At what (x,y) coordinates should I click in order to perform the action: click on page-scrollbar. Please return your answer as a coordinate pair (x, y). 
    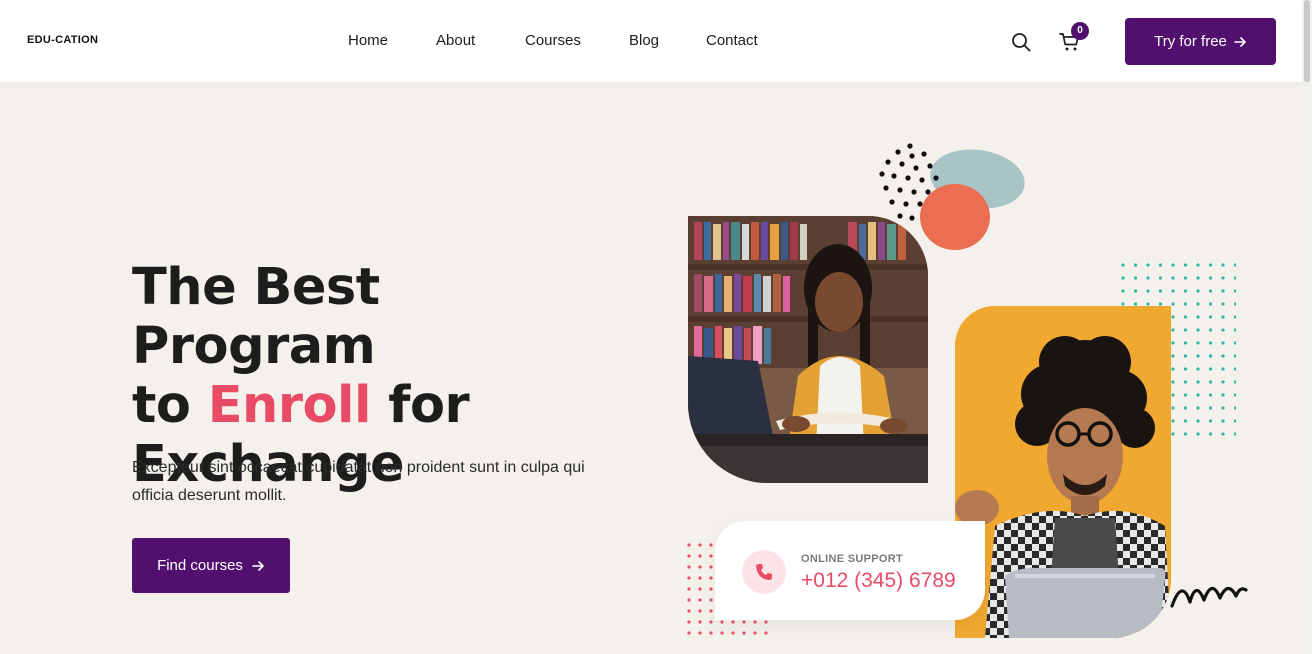
    Looking at the image, I should click on (1307, 327).